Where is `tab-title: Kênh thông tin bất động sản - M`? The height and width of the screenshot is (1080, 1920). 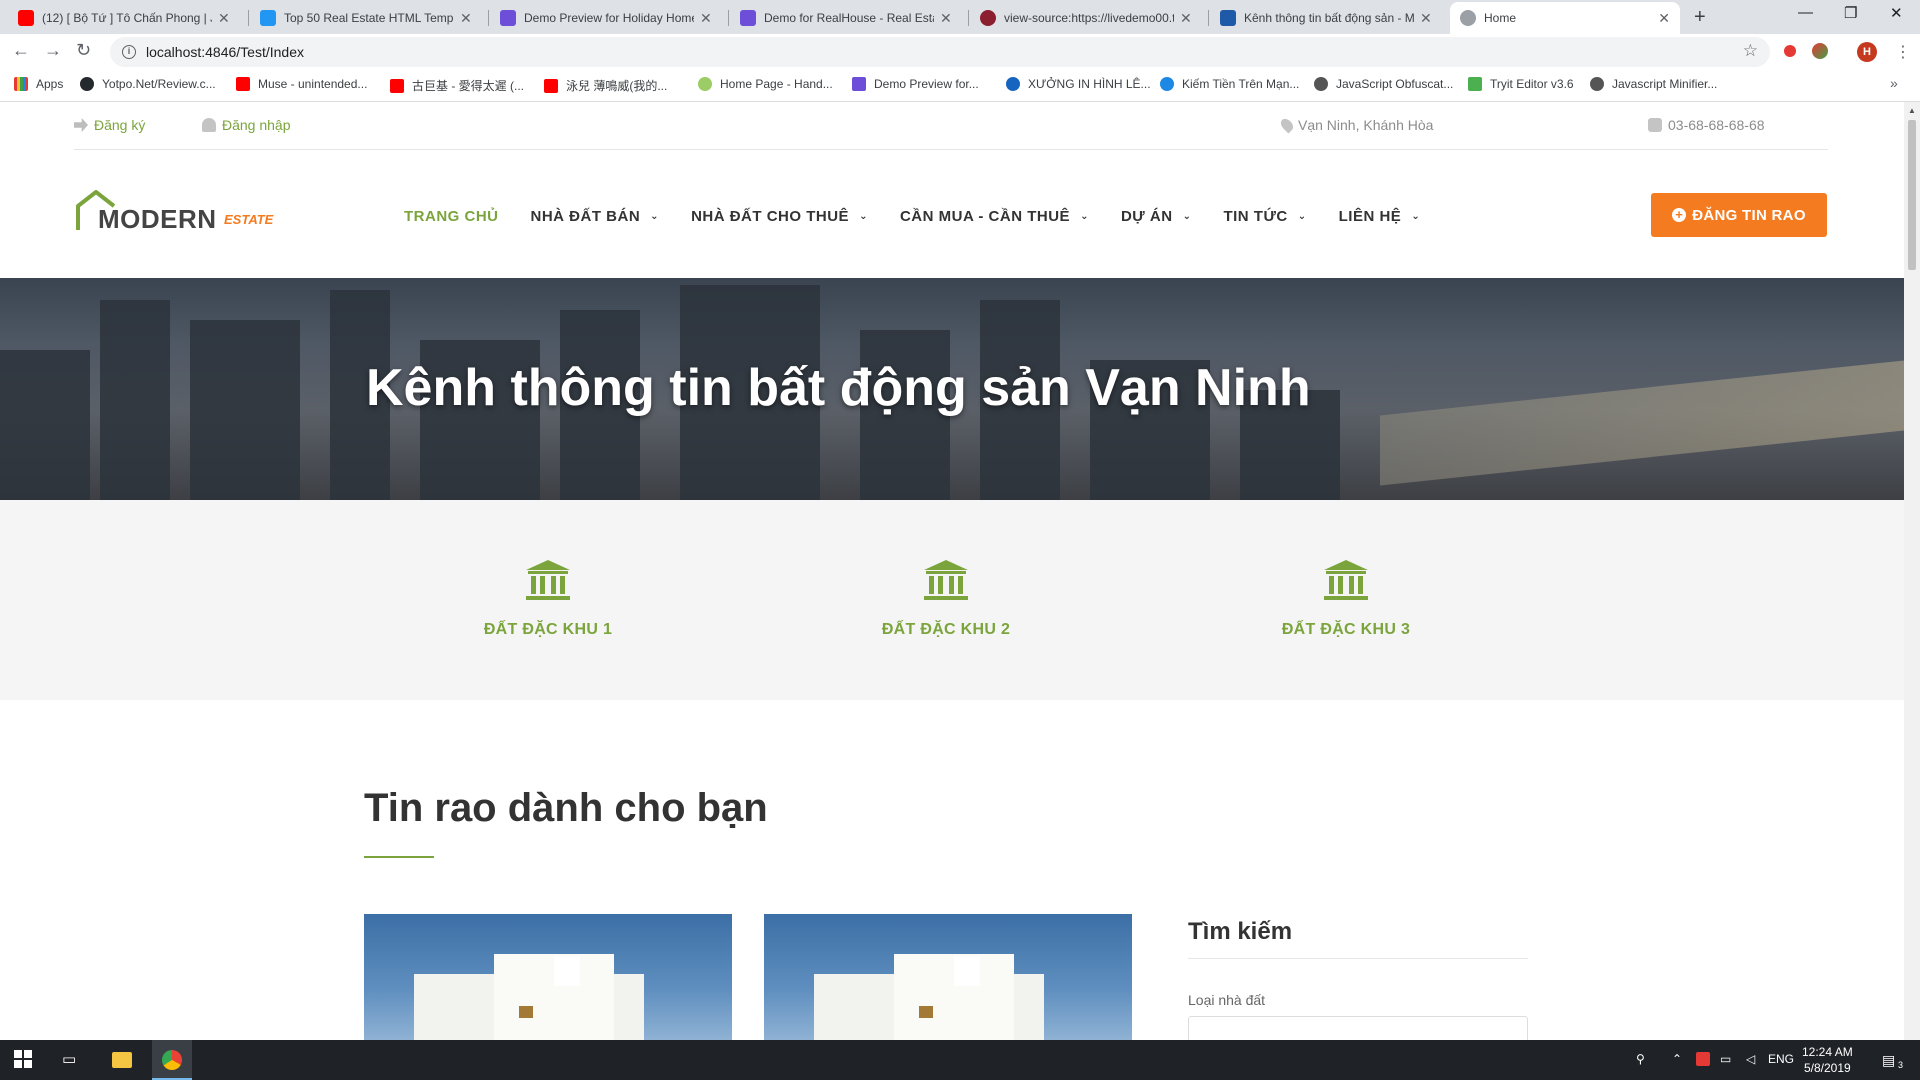
tab-title: Kênh thông tin bất động sản - M is located at coordinates (1329, 18).